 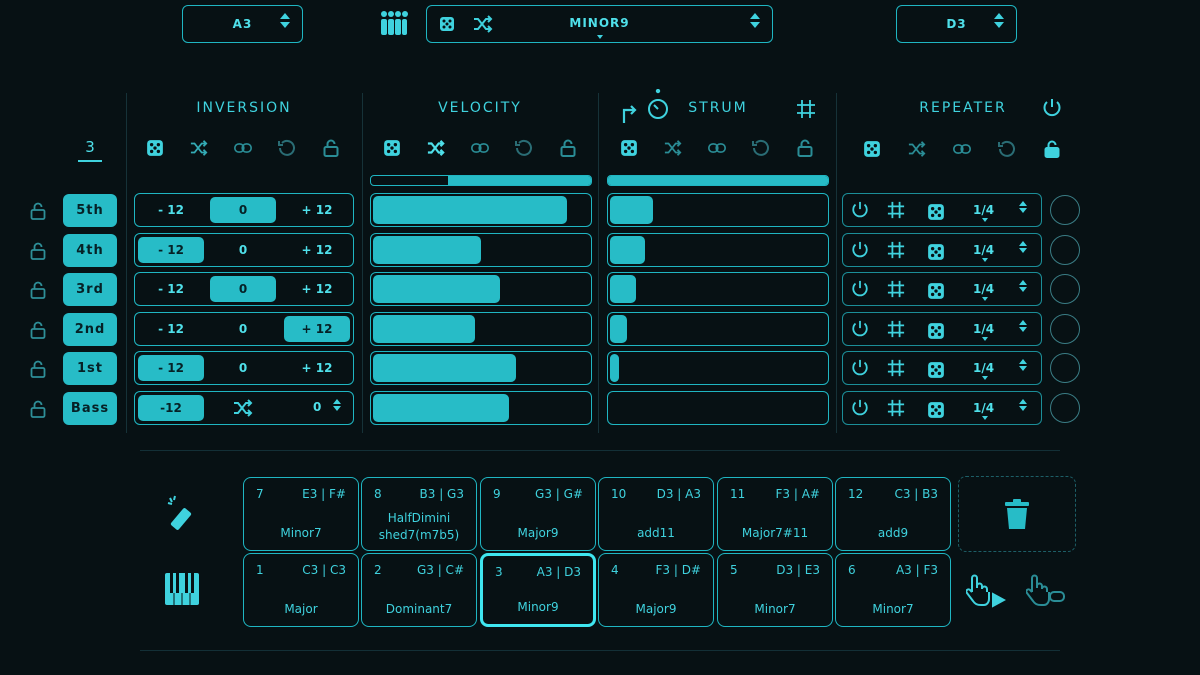 What do you see at coordinates (599, 24) in the screenshot?
I see `chord-type-select: MINOR9` at bounding box center [599, 24].